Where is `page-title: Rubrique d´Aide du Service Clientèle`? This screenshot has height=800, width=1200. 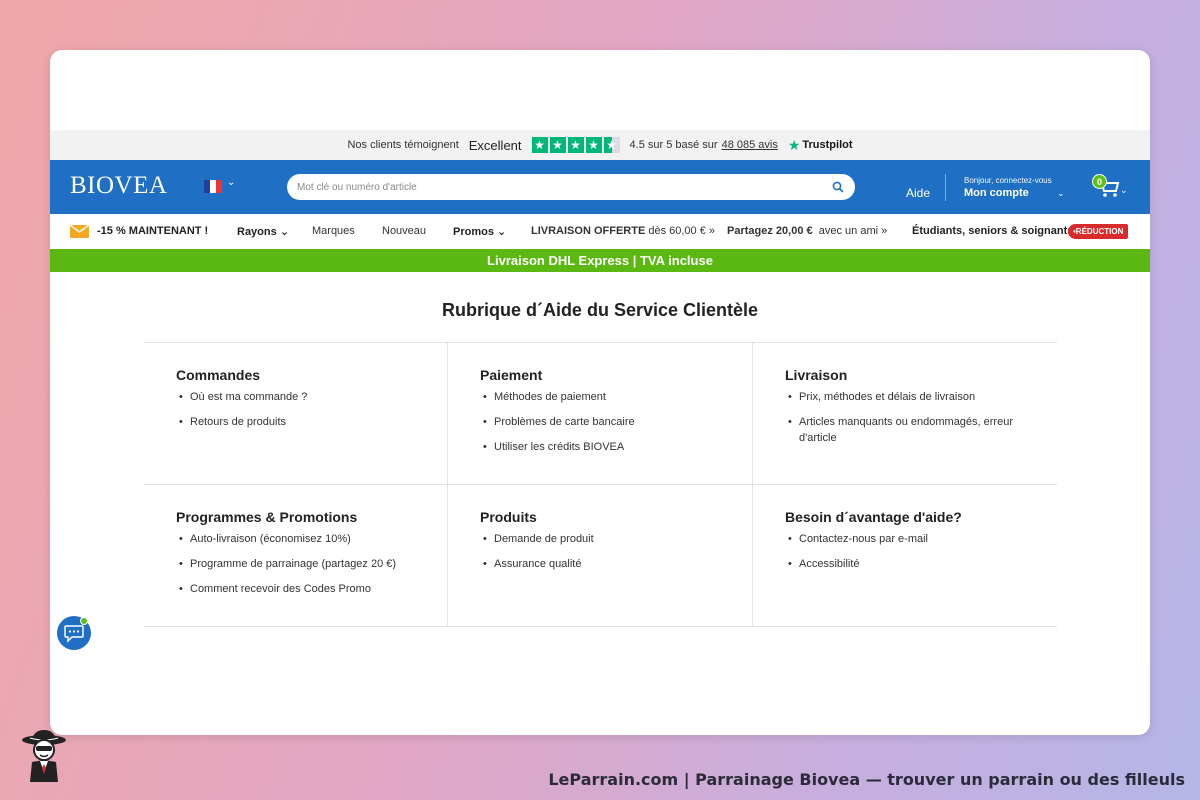
page-title: Rubrique d´Aide du Service Clientèle is located at coordinates (600, 310).